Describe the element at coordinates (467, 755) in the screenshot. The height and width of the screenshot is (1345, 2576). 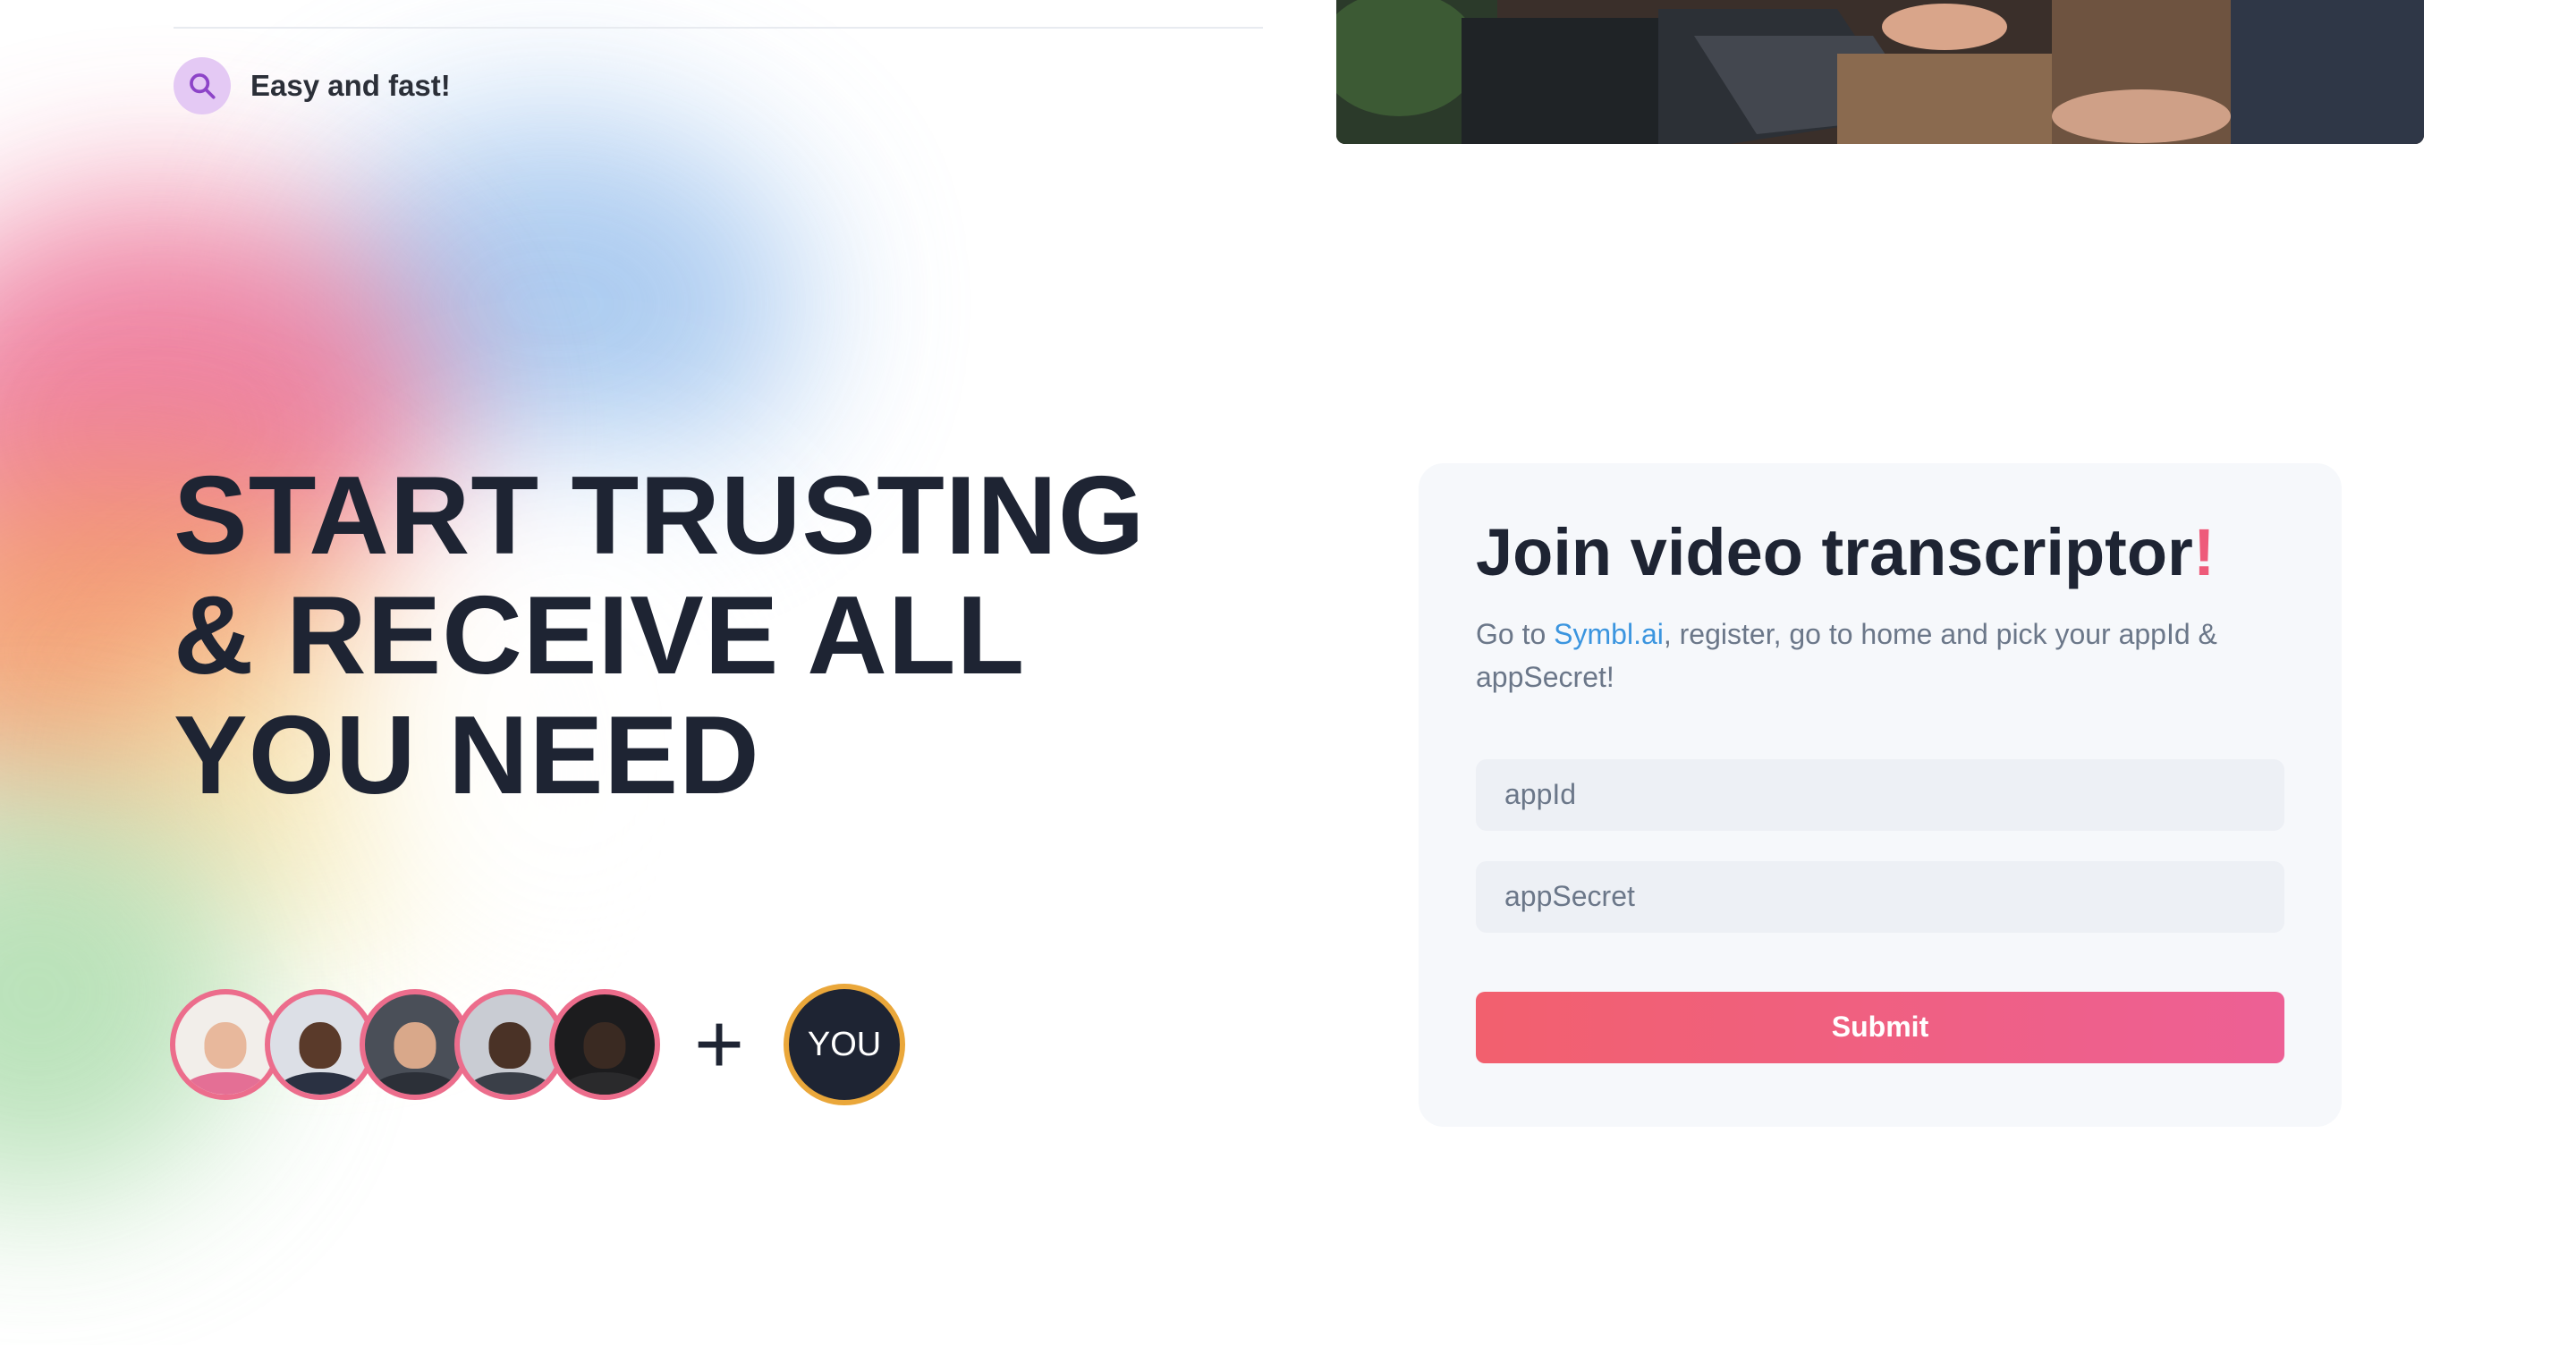
I see `headline-line-3: YOU NEED` at that location.